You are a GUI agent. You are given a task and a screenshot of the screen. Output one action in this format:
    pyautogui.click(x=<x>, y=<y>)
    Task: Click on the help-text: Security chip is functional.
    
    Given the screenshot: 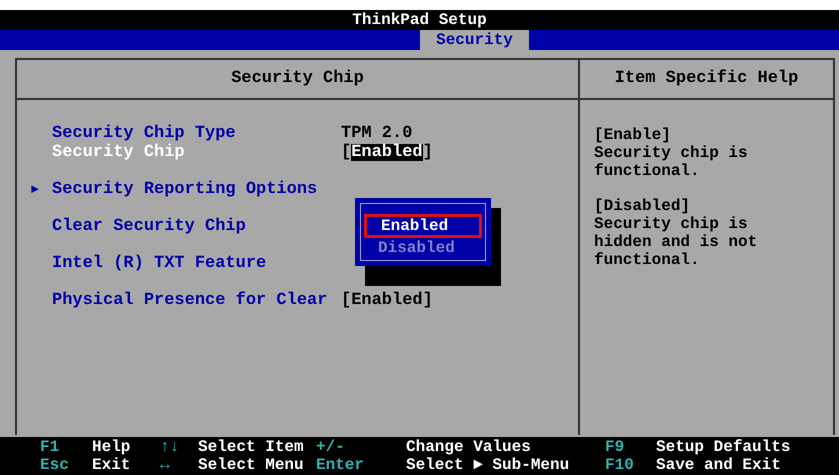 What is the action you would take?
    pyautogui.click(x=671, y=162)
    